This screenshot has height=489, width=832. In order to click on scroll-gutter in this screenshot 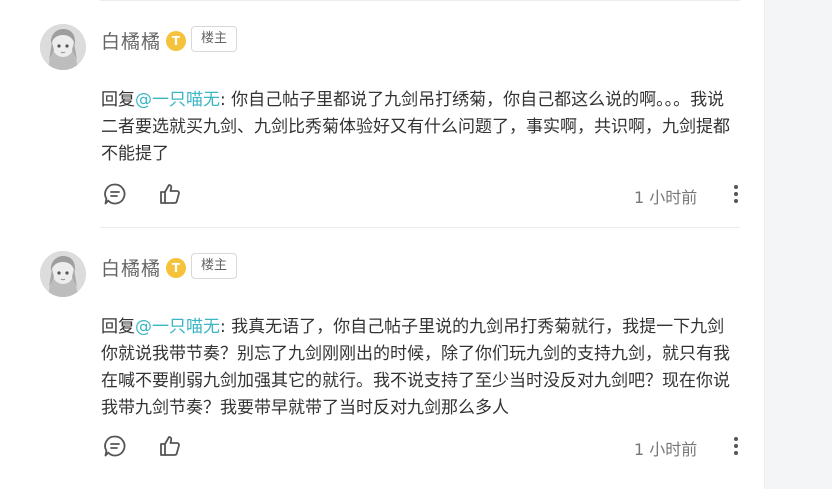, I will do `click(798, 244)`.